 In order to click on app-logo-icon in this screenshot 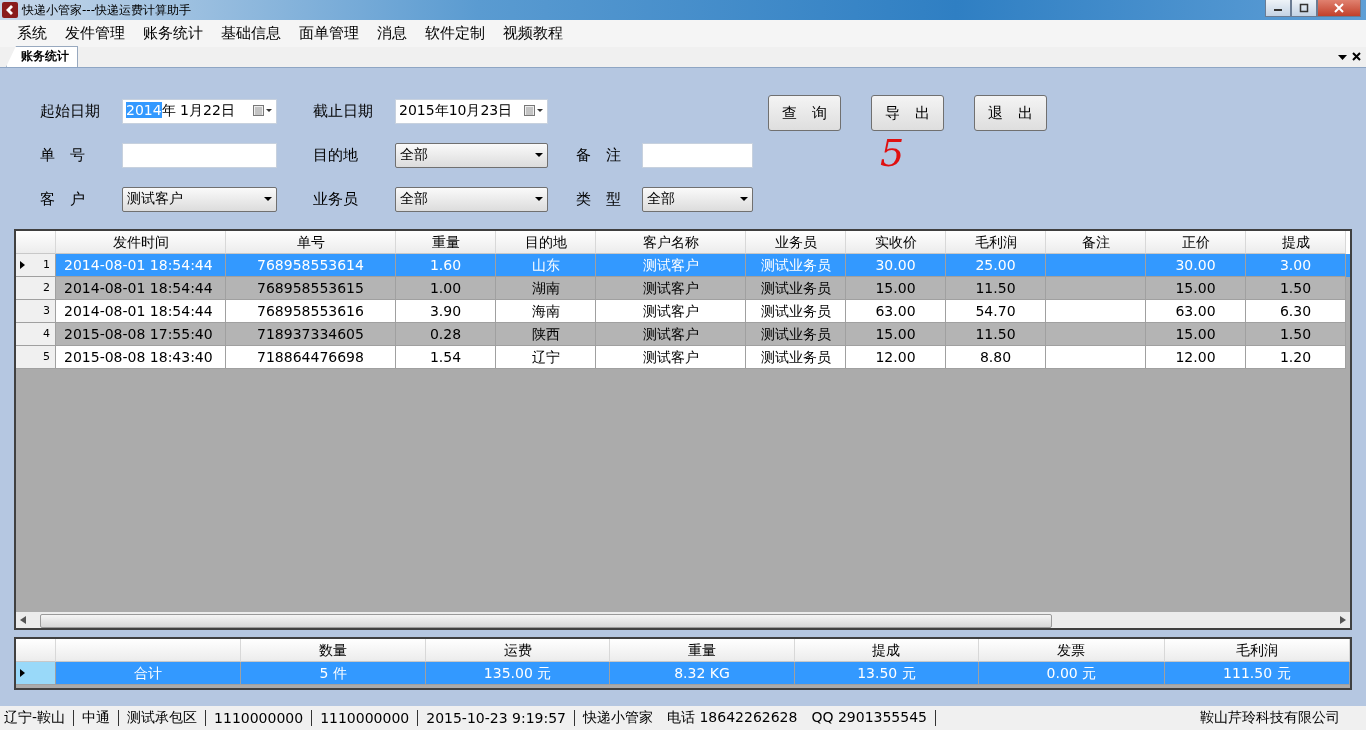, I will do `click(10, 10)`.